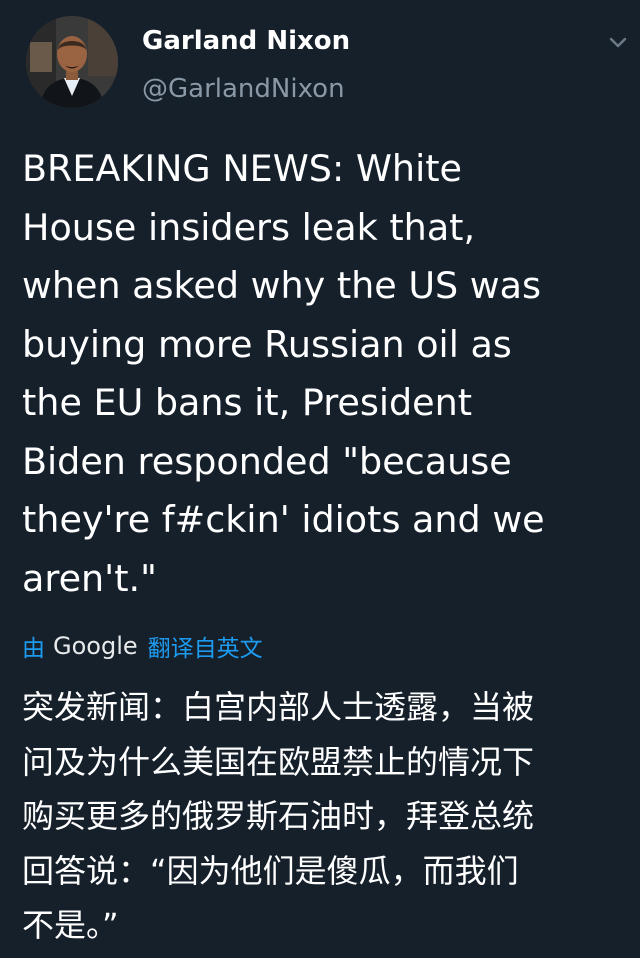 The height and width of the screenshot is (958, 640). Describe the element at coordinates (270, 870) in the screenshot. I see `translated-text-line: 回答说：“因为他们是傻瓜，而我们` at that location.